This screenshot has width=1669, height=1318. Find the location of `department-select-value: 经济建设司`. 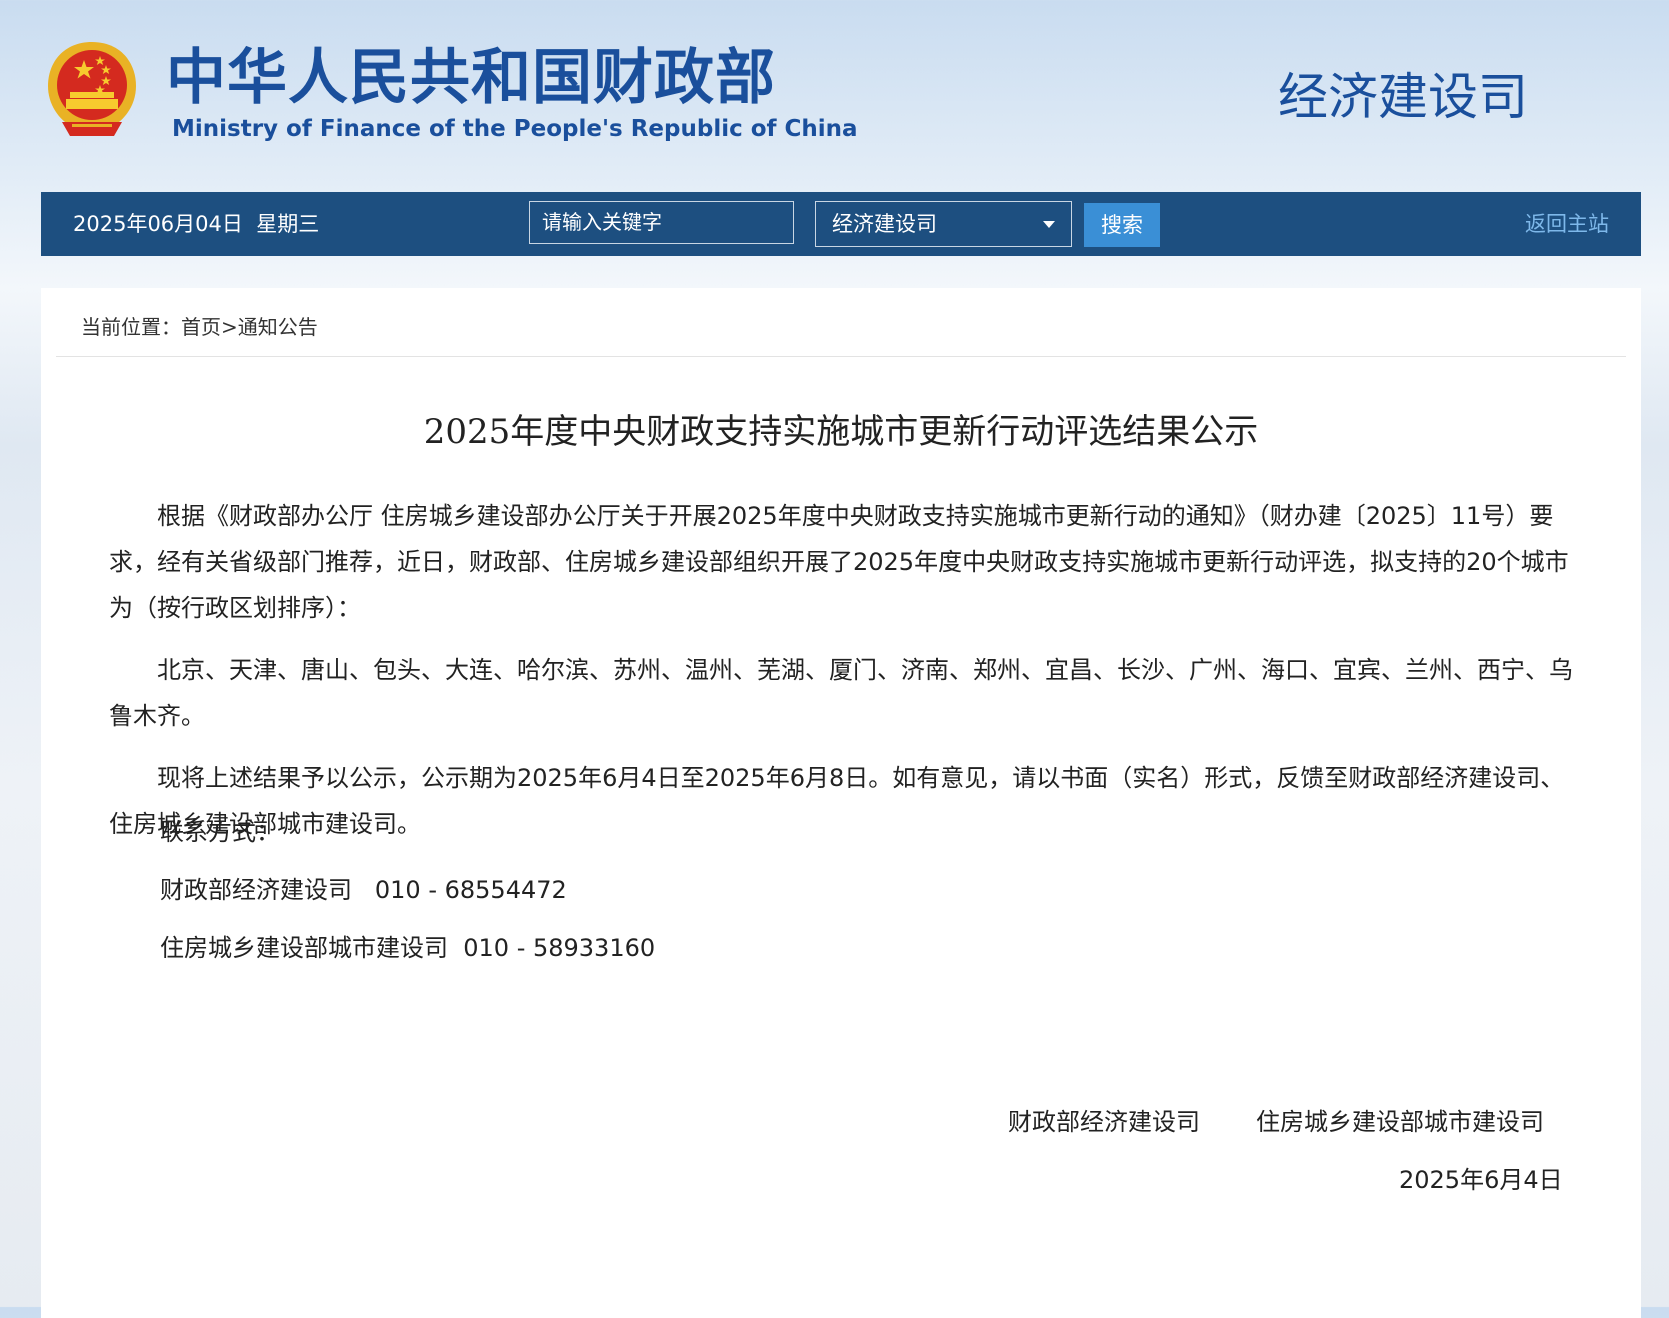

department-select-value: 经济建设司 is located at coordinates (884, 224).